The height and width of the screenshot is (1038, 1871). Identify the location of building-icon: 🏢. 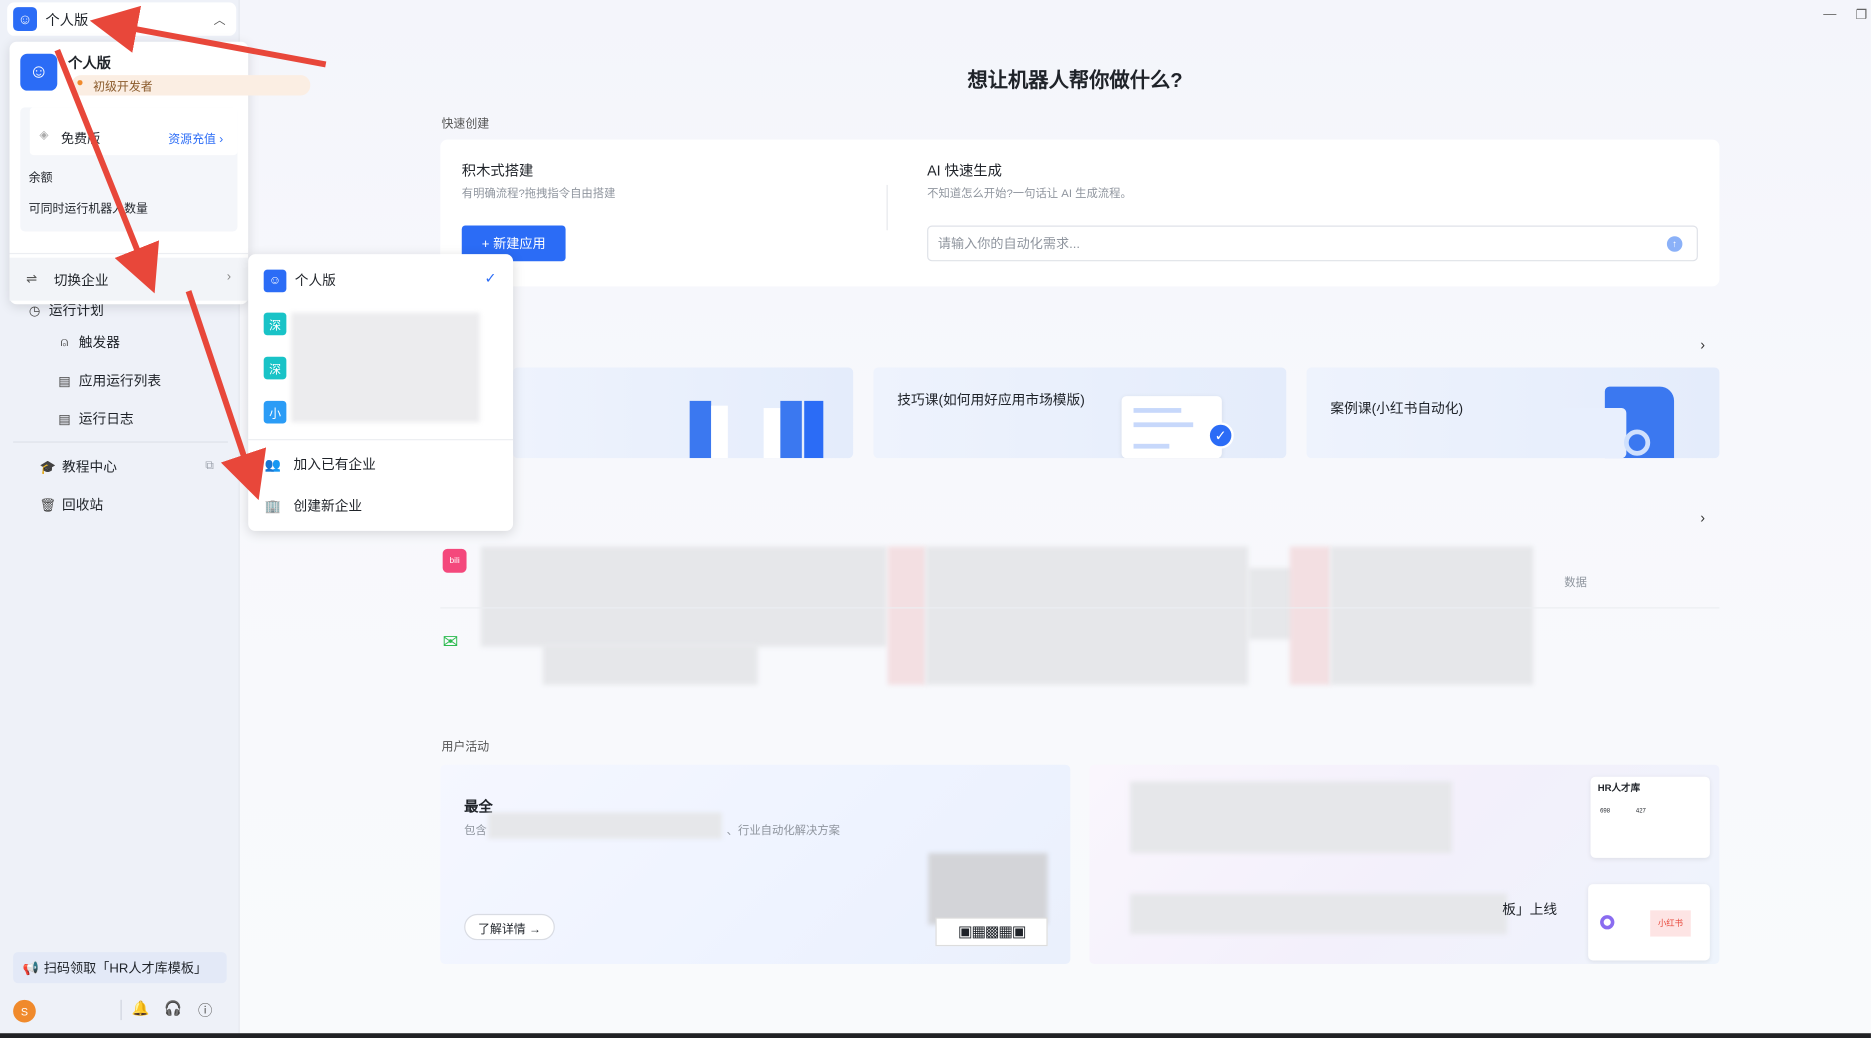
(273, 506).